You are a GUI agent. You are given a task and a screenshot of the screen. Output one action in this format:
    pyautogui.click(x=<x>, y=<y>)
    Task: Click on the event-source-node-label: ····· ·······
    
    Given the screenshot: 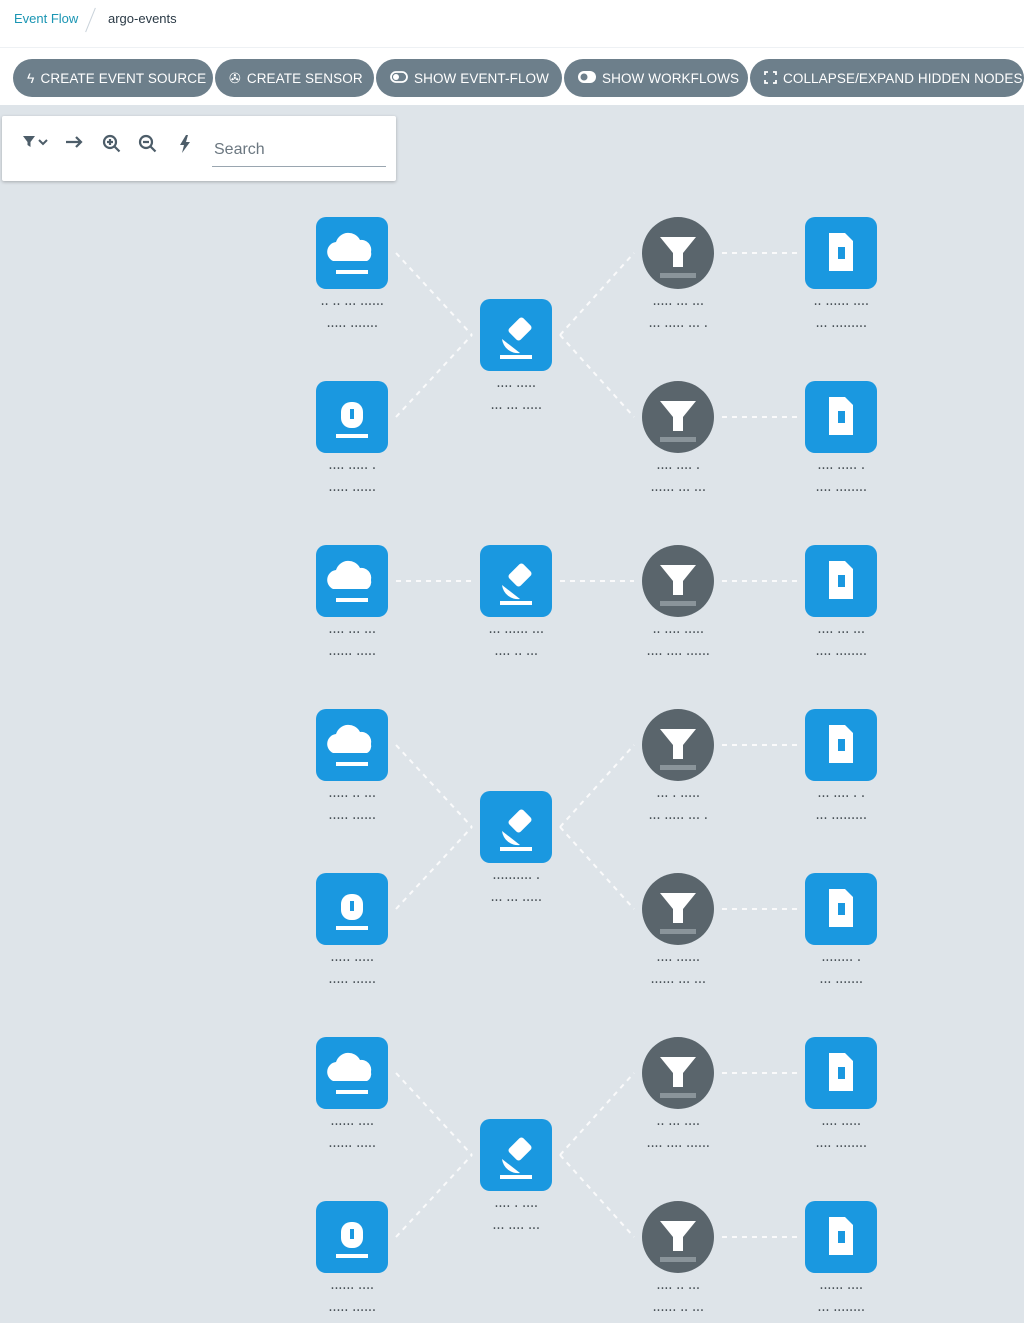 What is the action you would take?
    pyautogui.click(x=351, y=327)
    